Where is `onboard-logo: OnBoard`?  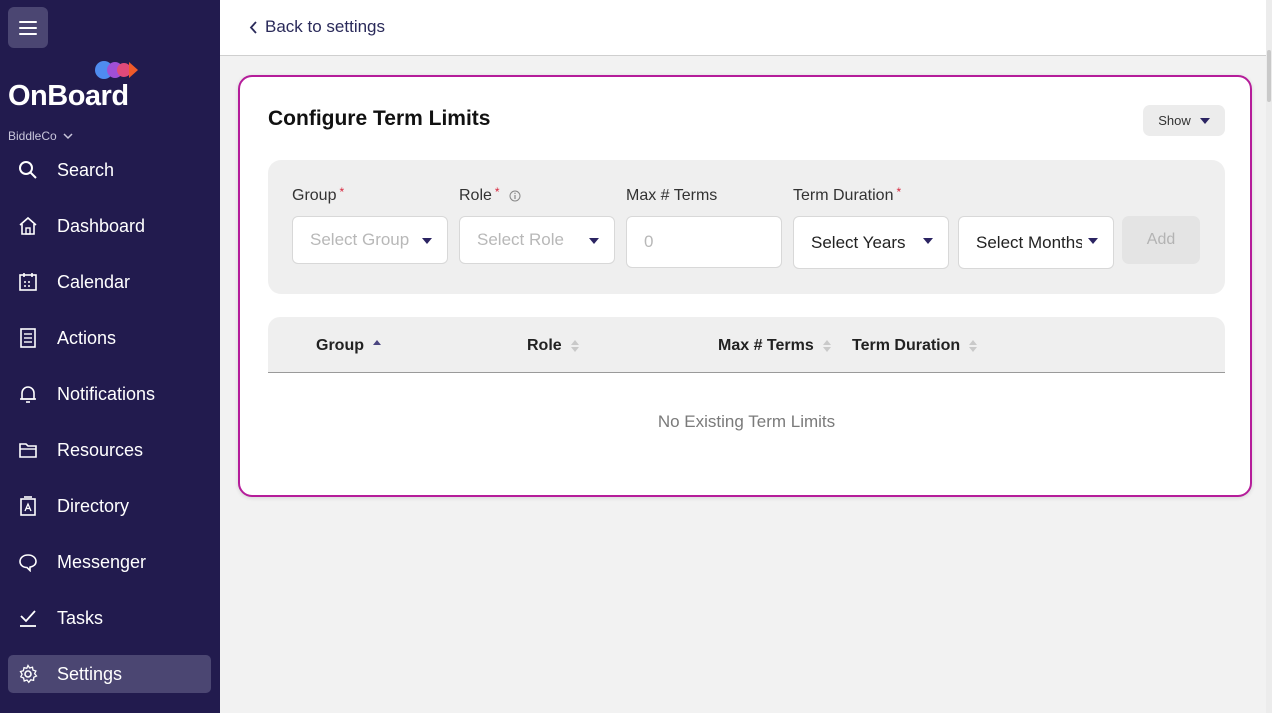 onboard-logo: OnBoard is located at coordinates (78, 86).